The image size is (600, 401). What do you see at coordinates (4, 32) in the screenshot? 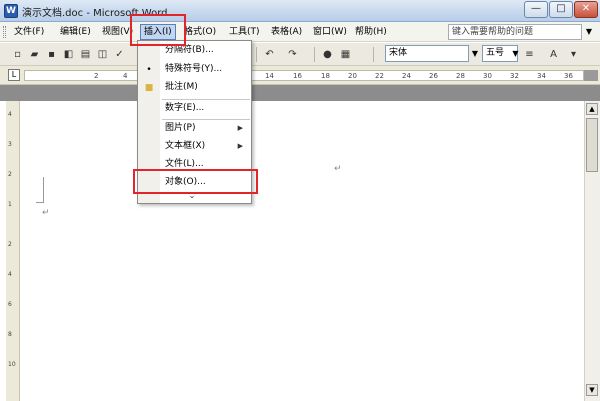
I see `menubar-grip` at bounding box center [4, 32].